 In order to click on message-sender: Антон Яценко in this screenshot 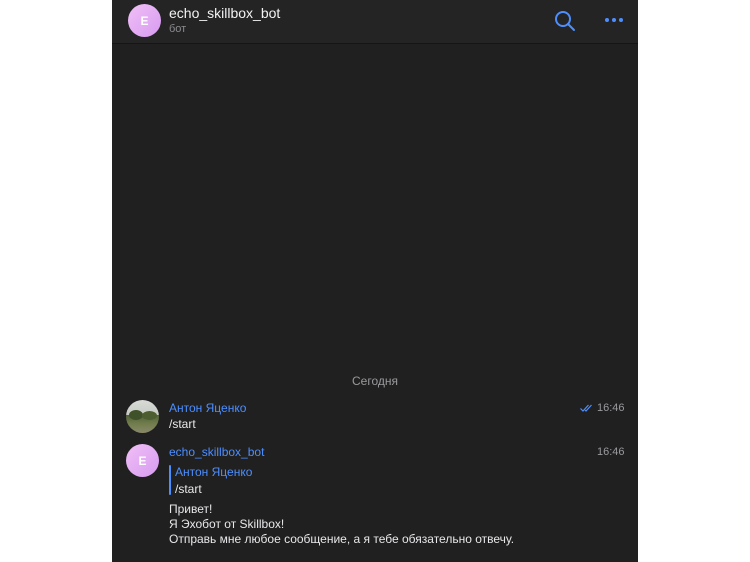, I will do `click(207, 408)`.